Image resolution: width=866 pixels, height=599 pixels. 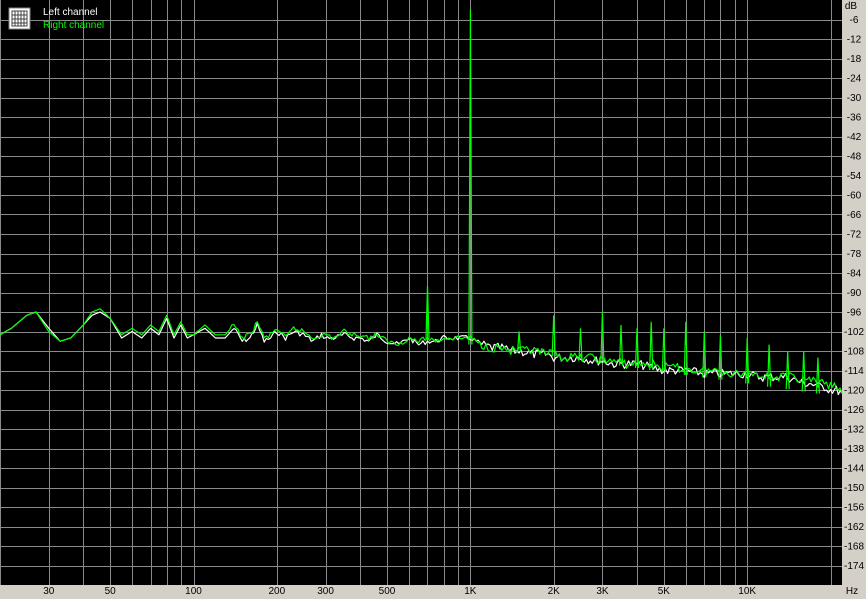 What do you see at coordinates (851, 6) in the screenshot?
I see `y-axis-unit: dB` at bounding box center [851, 6].